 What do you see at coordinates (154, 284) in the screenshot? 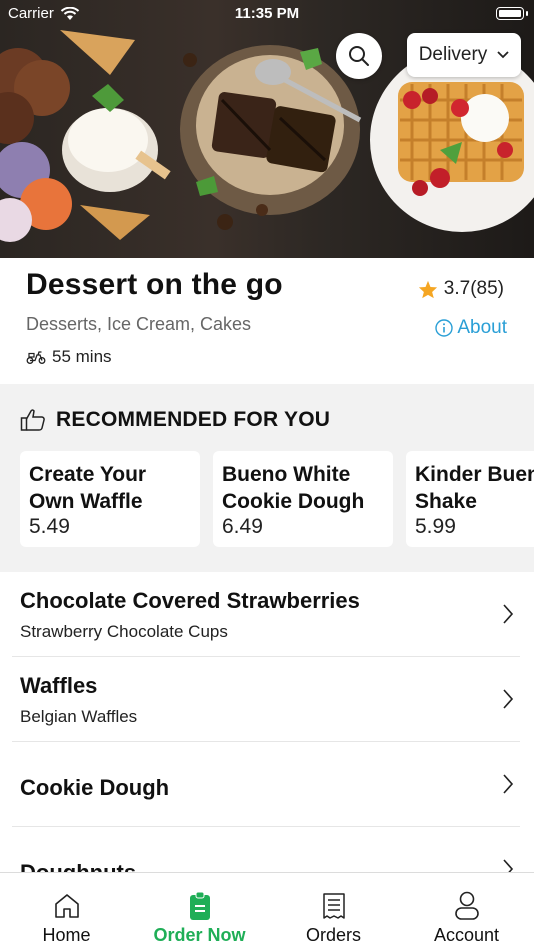
I see `store-name: Dessert on the go` at bounding box center [154, 284].